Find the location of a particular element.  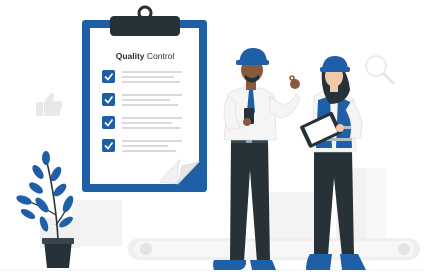

plant-icon is located at coordinates (45, 209).